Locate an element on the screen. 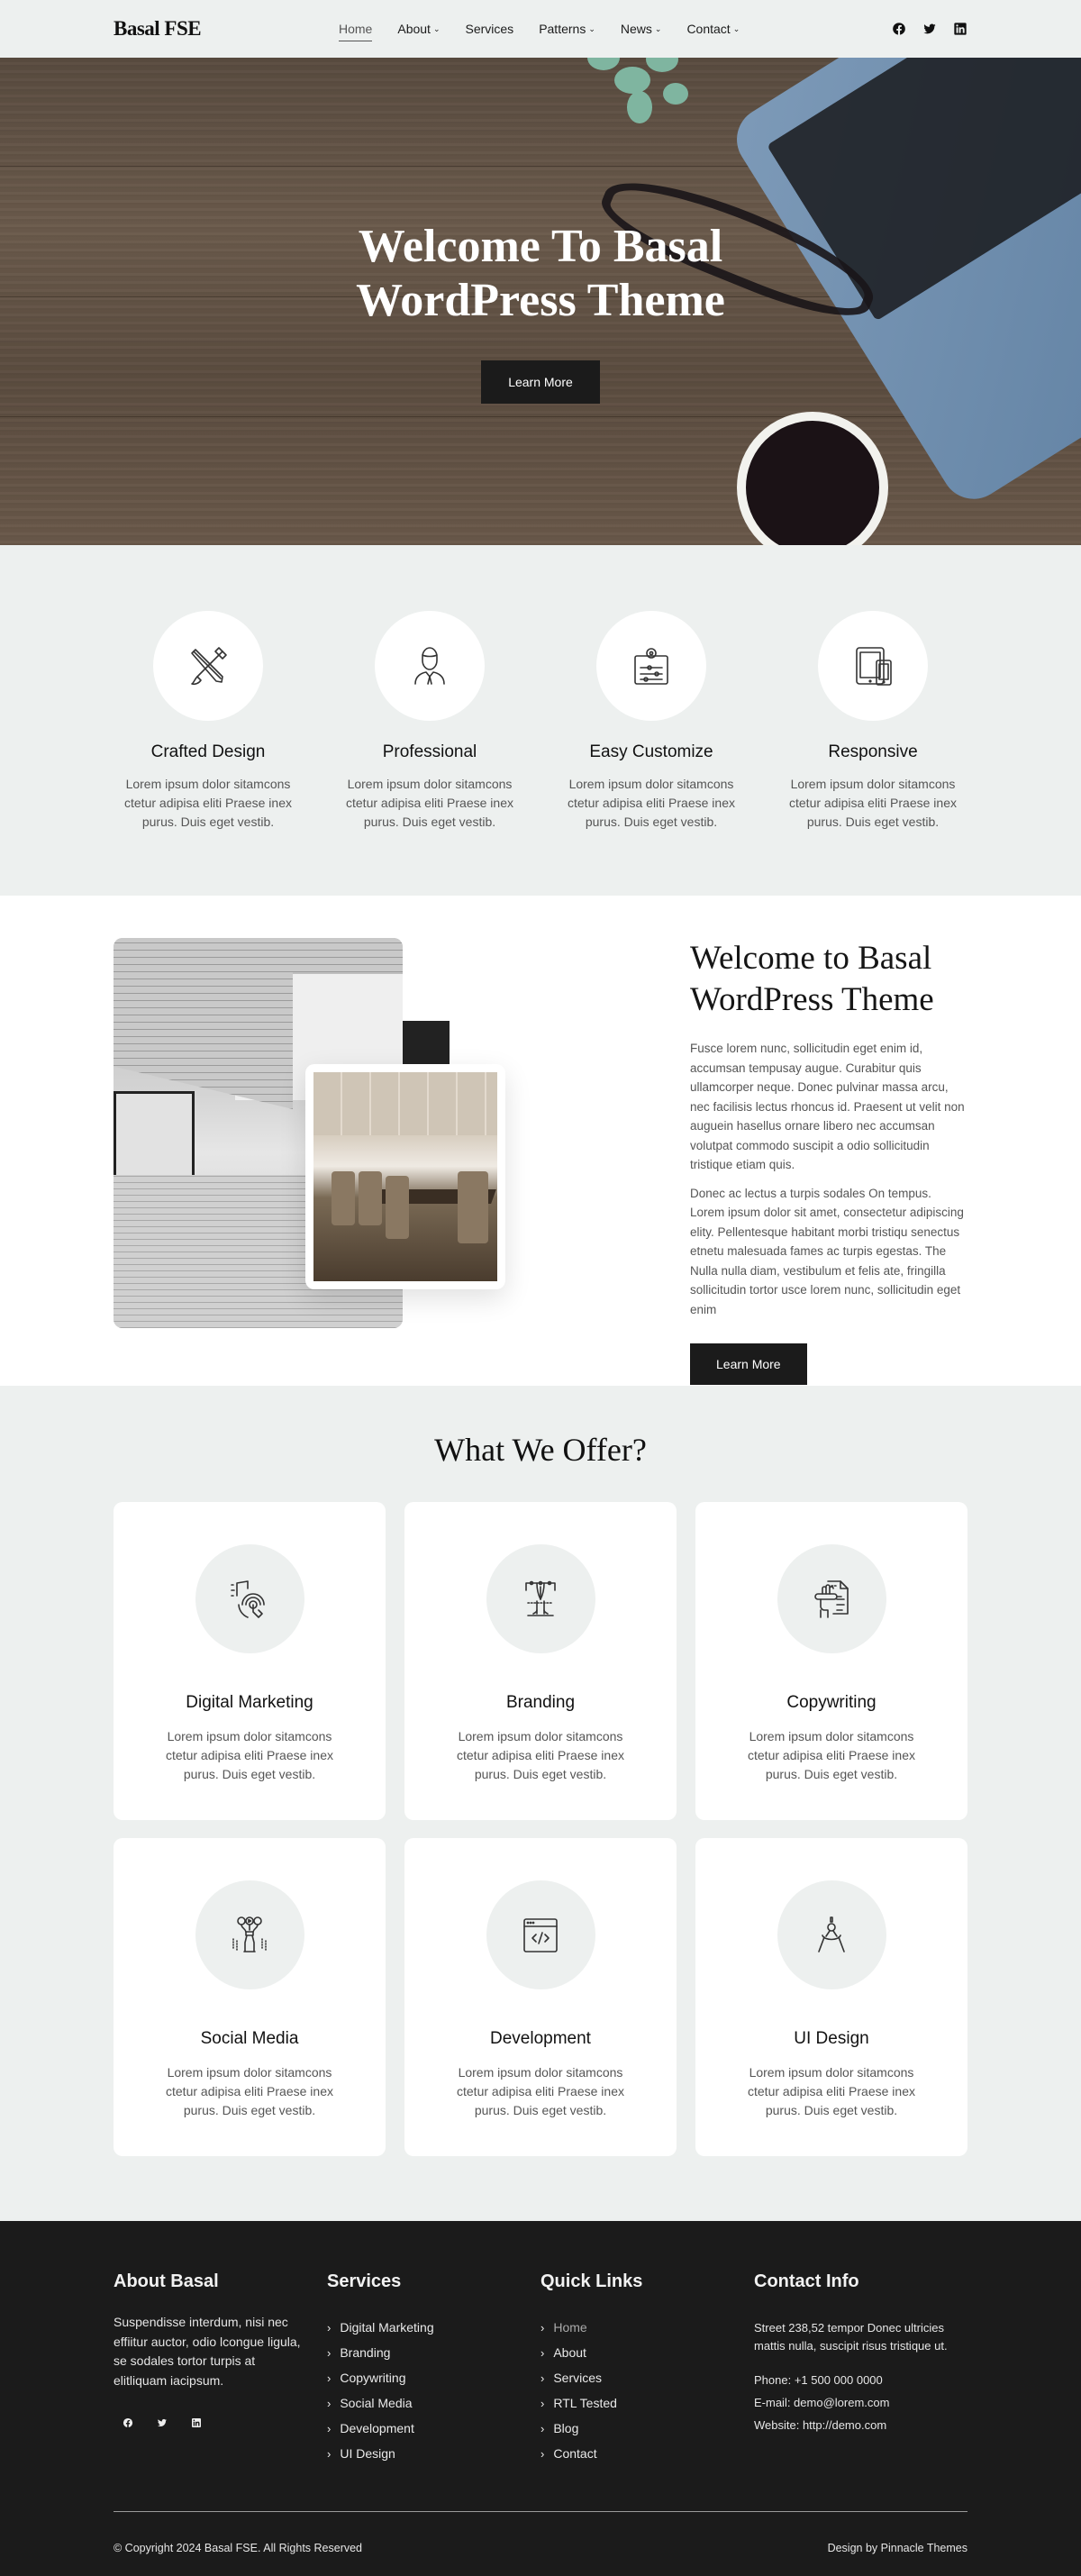 The width and height of the screenshot is (1081, 2576). nav-label: Services is located at coordinates (489, 29).